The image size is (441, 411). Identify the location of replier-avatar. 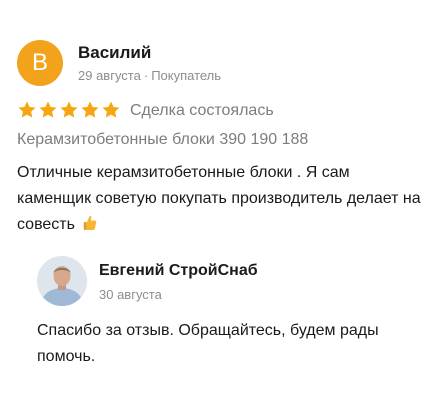
(62, 281).